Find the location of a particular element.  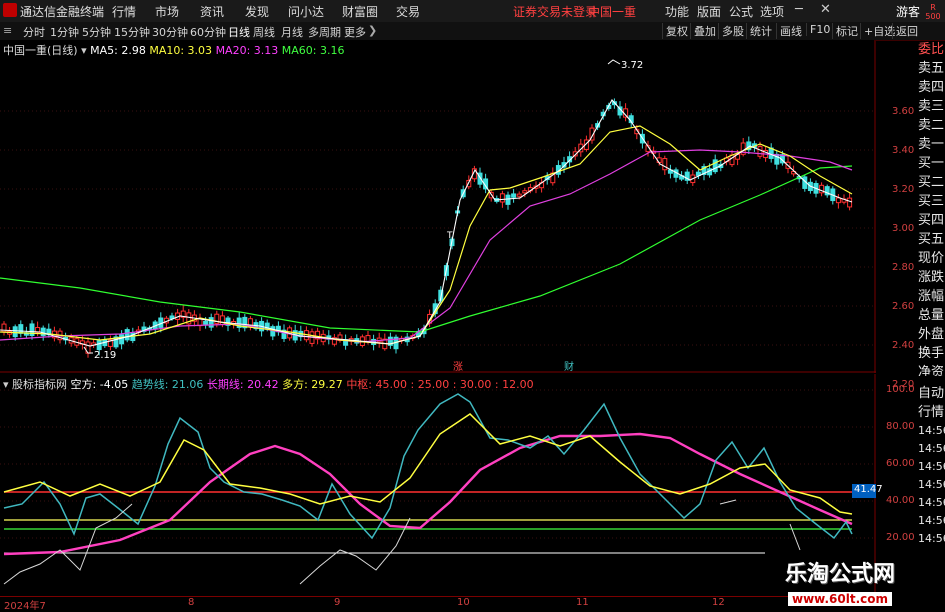

watermark: 乐淘公式网 www.60lt.com is located at coordinates (840, 581).